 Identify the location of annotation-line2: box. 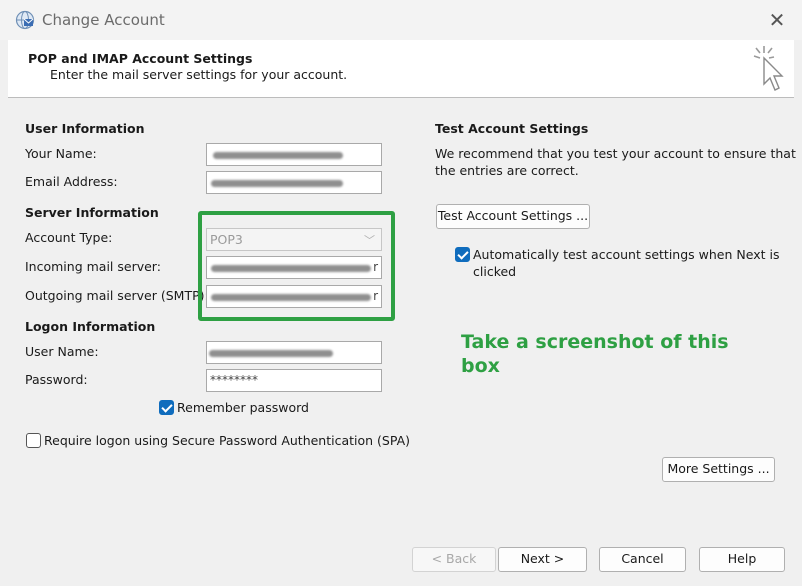
(480, 366).